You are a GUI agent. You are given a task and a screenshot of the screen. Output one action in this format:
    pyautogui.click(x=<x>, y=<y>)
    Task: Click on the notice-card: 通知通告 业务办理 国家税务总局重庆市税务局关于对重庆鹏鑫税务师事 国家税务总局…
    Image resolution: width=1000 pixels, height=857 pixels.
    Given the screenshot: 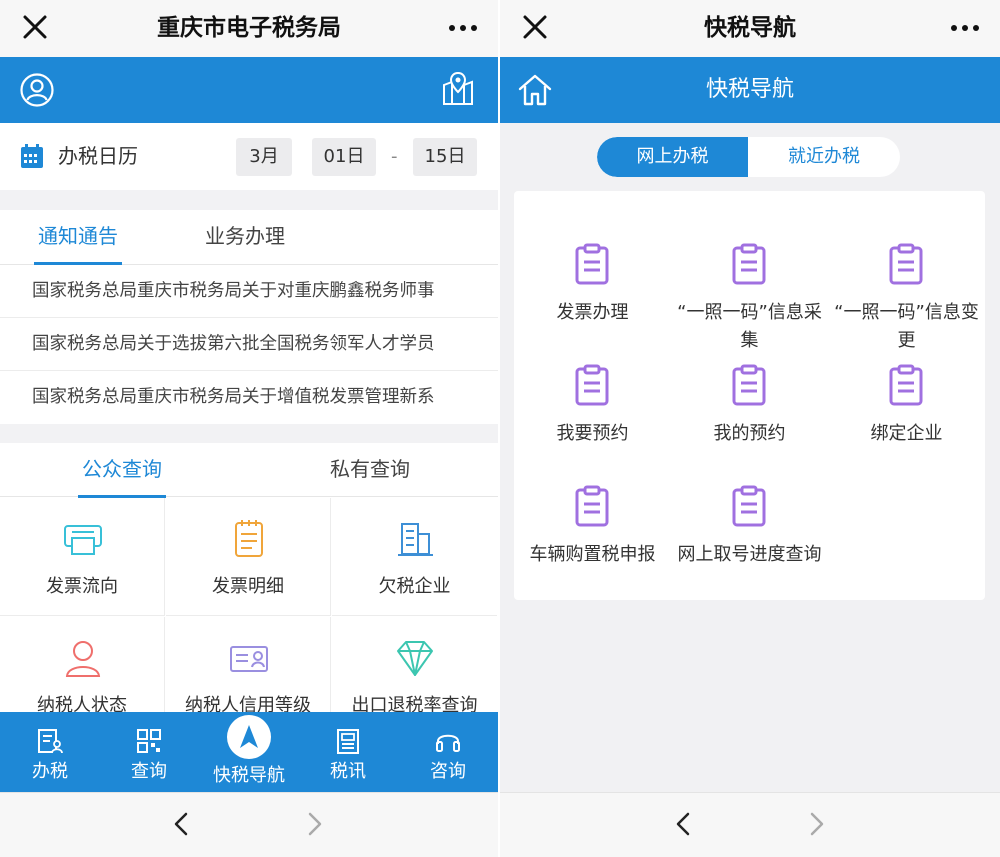 What is the action you would take?
    pyautogui.click(x=249, y=317)
    